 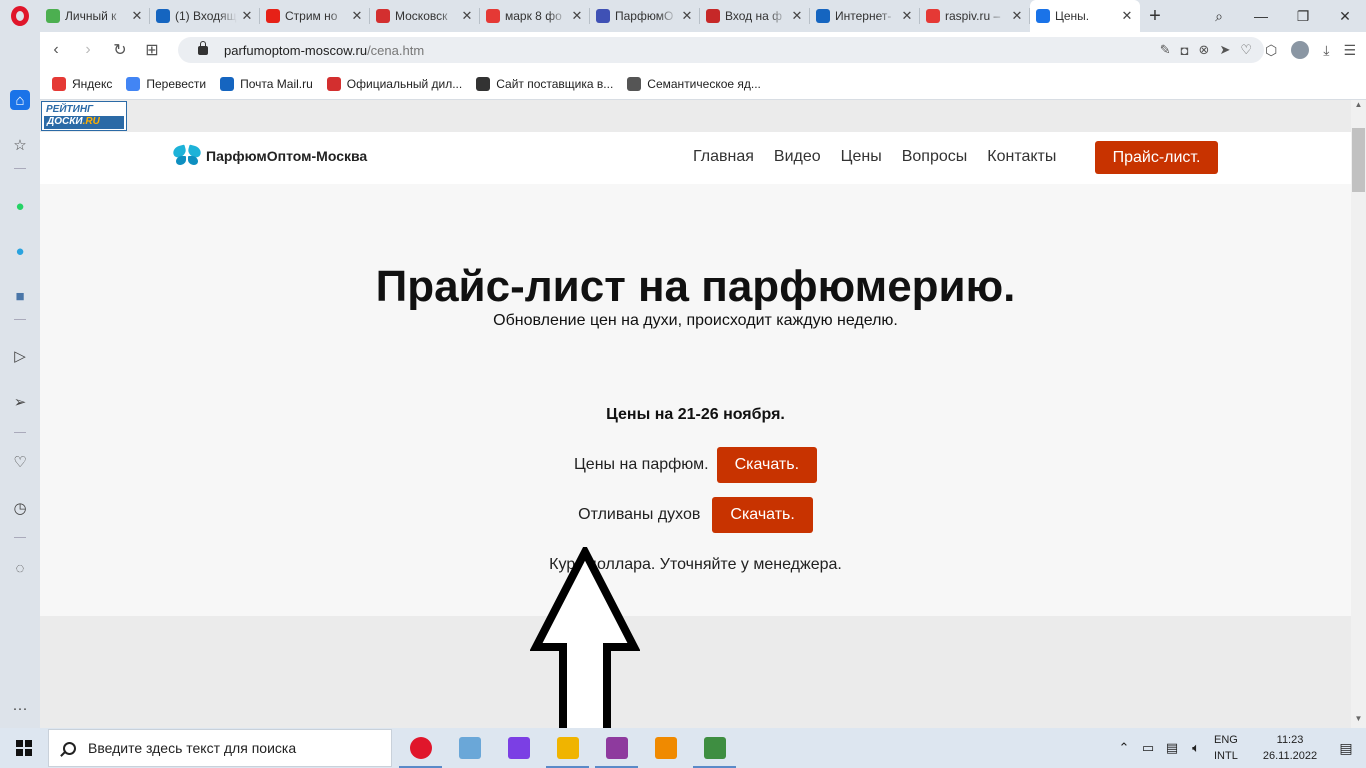 I want to click on download-icon: ⤓, so click(x=1326, y=50).